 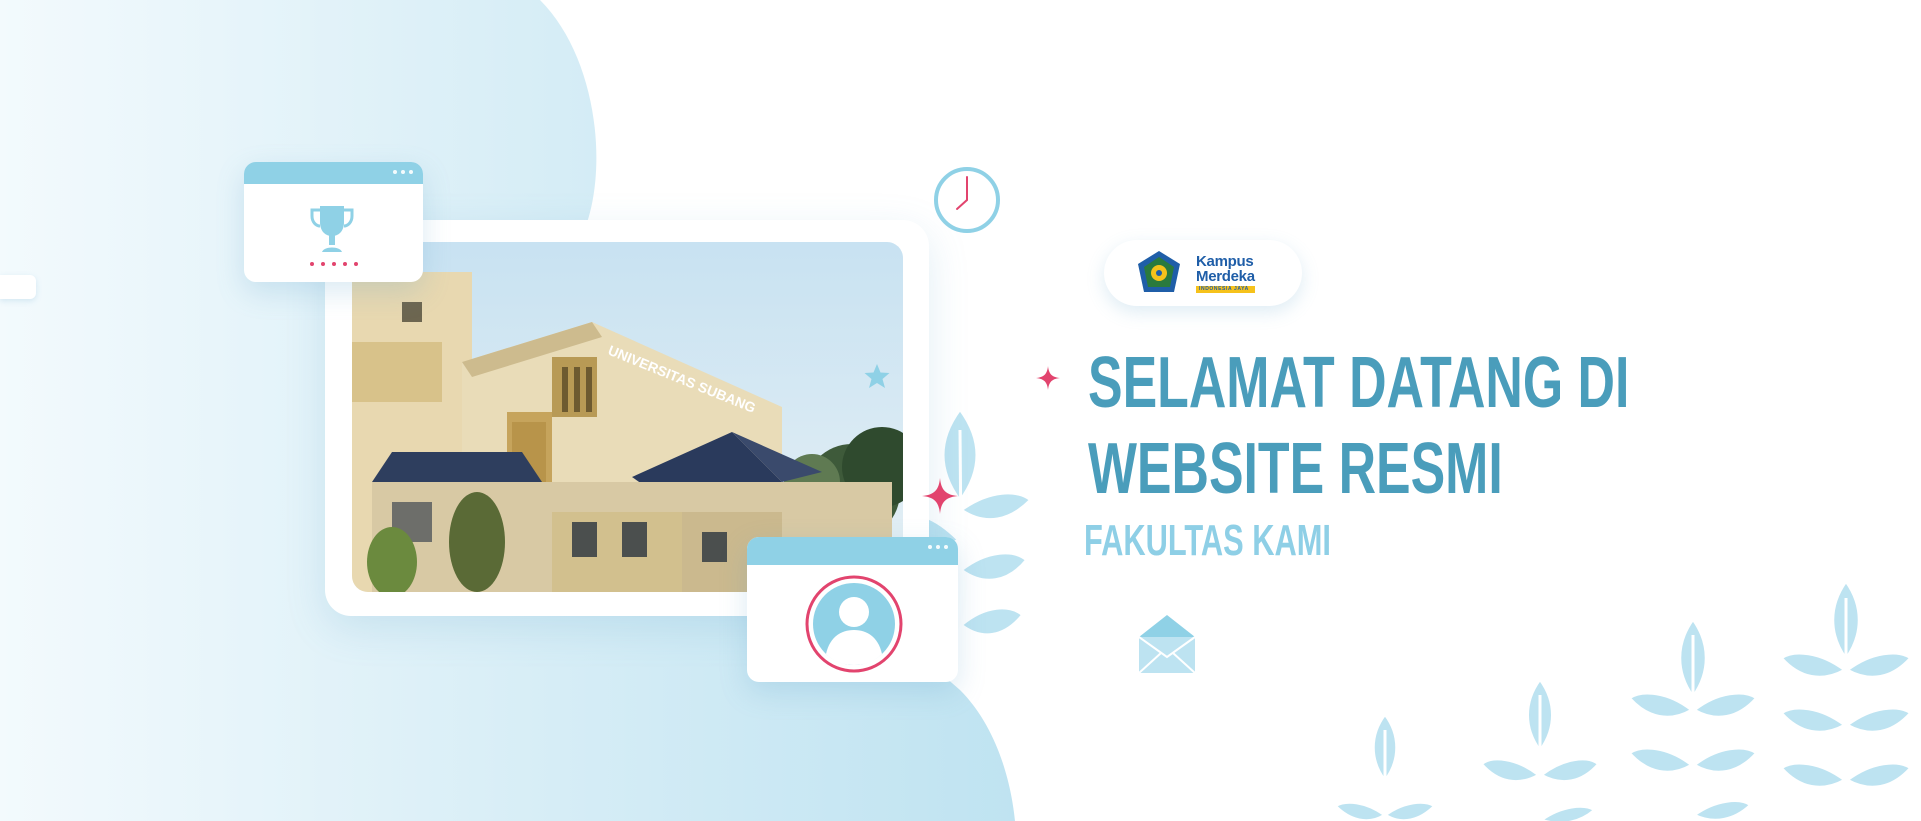 I want to click on university-seal-logo, so click(x=1159, y=271).